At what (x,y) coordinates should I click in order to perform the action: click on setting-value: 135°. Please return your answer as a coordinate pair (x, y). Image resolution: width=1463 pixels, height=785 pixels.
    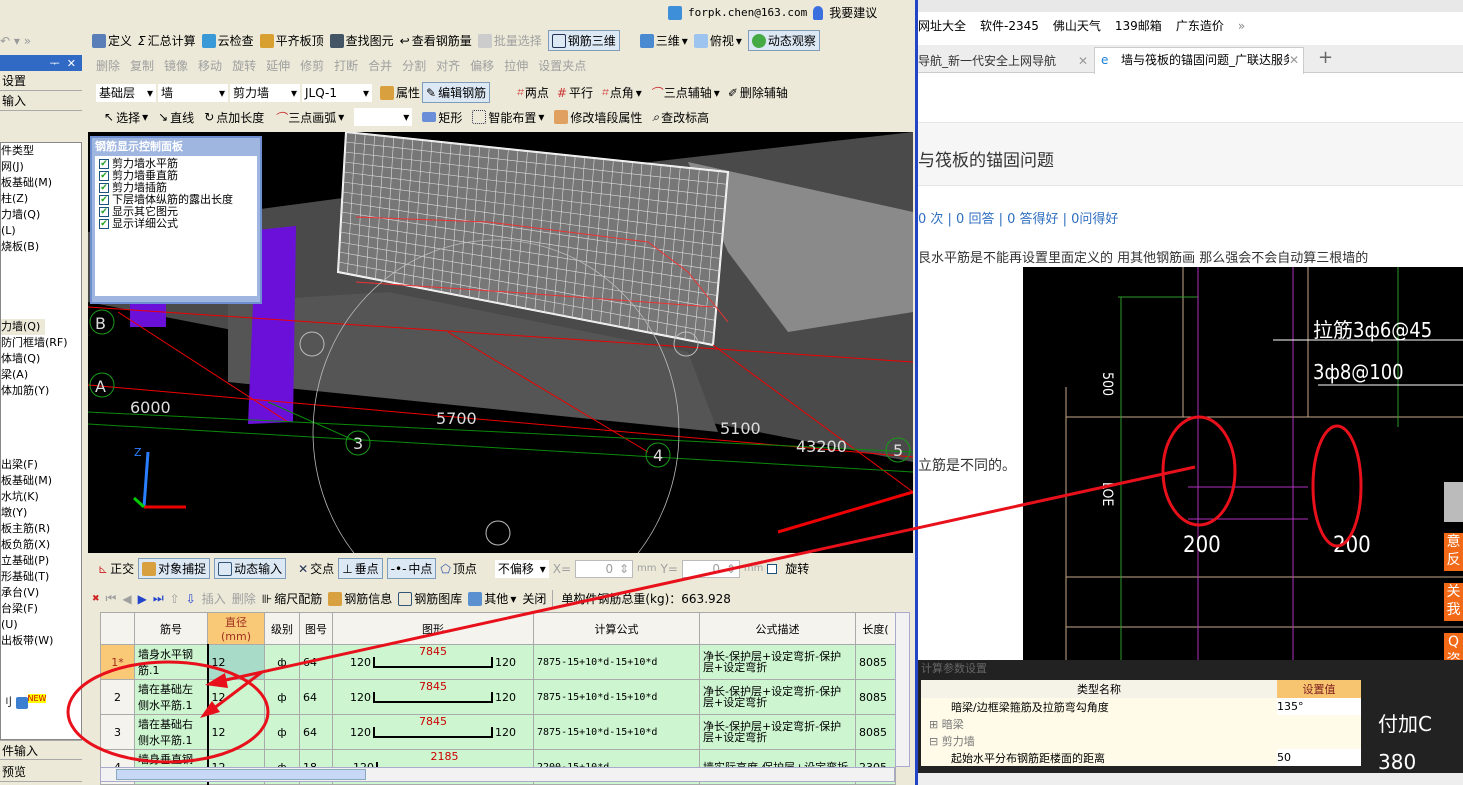
    Looking at the image, I should click on (1319, 706).